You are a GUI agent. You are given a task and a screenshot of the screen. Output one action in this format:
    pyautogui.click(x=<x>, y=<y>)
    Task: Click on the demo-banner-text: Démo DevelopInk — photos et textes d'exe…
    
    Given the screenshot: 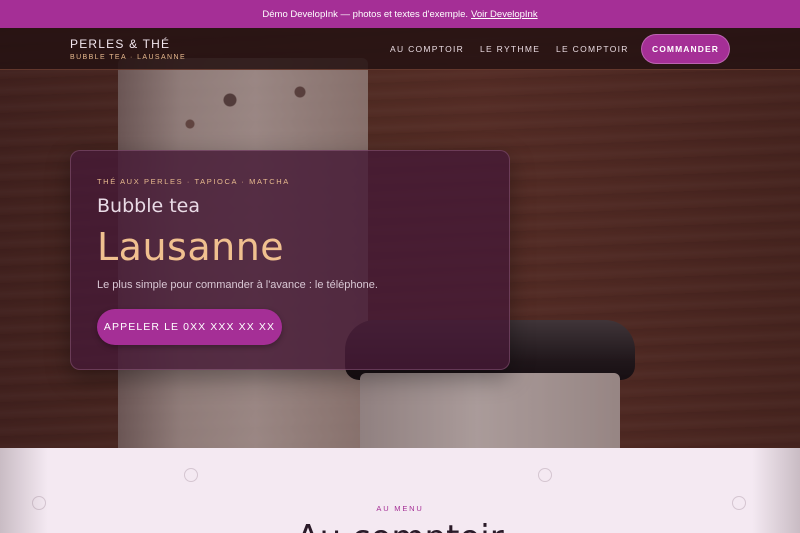 What is the action you would take?
    pyautogui.click(x=365, y=14)
    